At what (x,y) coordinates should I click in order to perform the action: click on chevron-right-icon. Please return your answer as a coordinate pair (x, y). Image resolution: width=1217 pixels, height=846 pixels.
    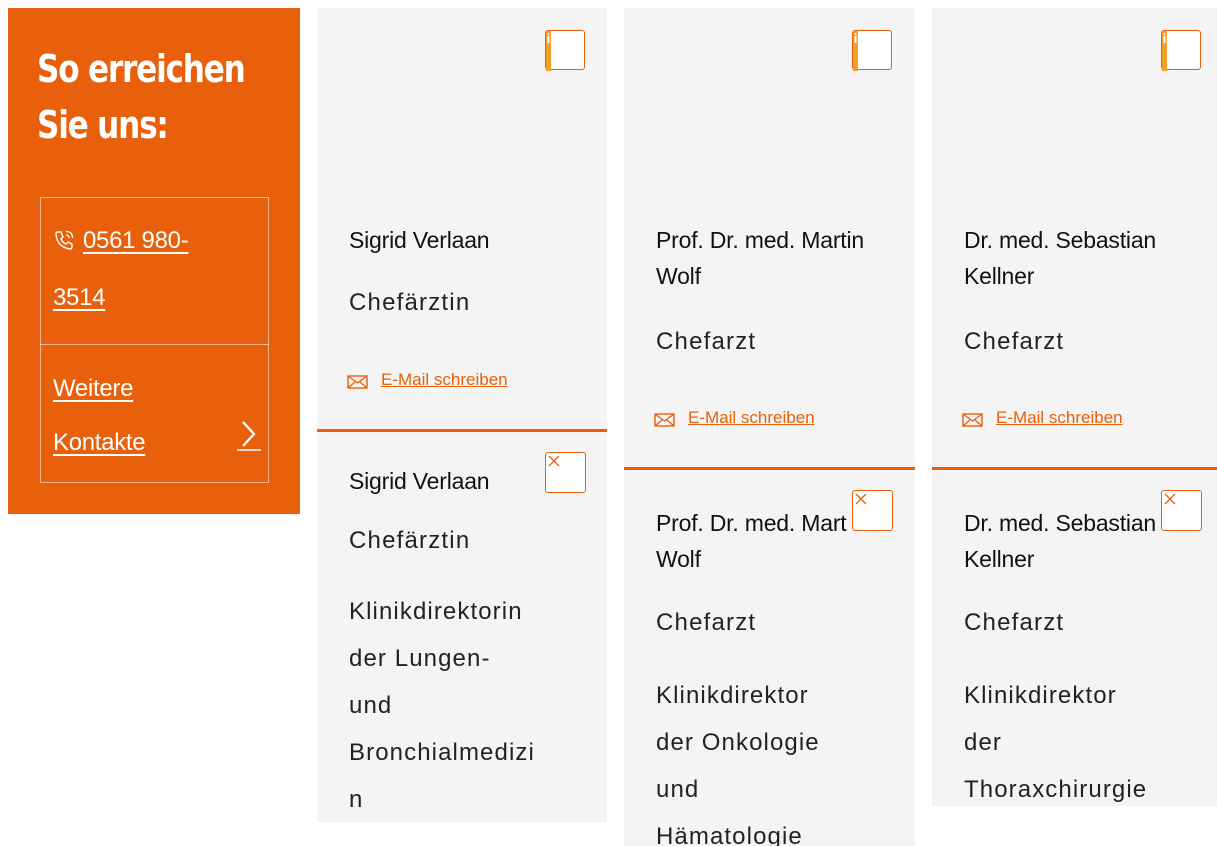
    Looking at the image, I should click on (249, 434).